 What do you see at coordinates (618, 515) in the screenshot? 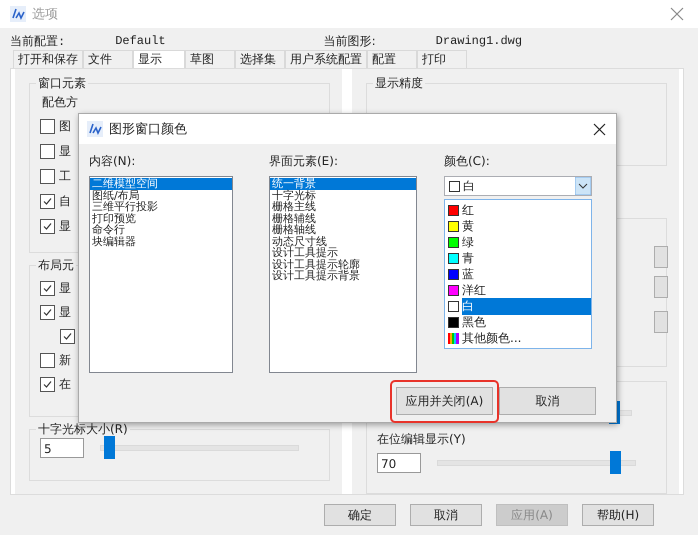
I see `dialog-button: 帮助(H)` at bounding box center [618, 515].